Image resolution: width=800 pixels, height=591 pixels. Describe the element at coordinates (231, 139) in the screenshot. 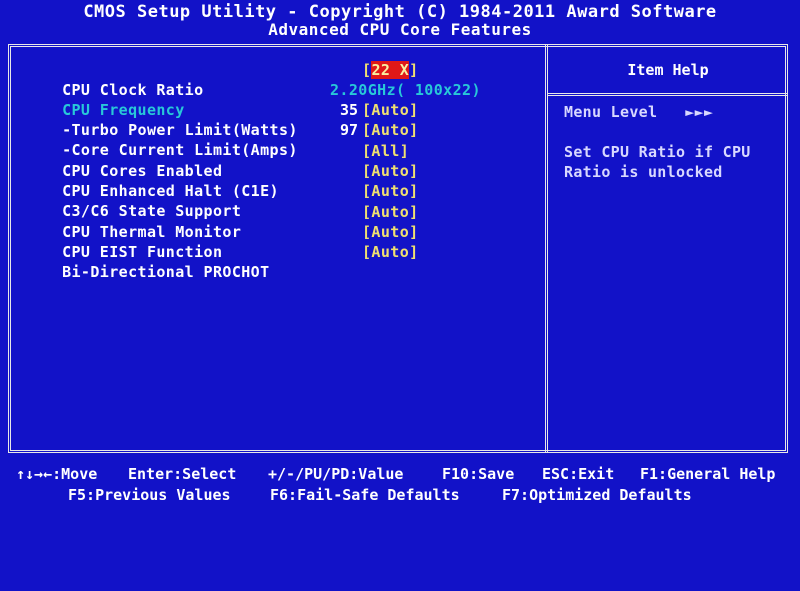

I see `setting-row-core-current-limit: -Core Current Limit(Amps) 97 [Auto]` at that location.